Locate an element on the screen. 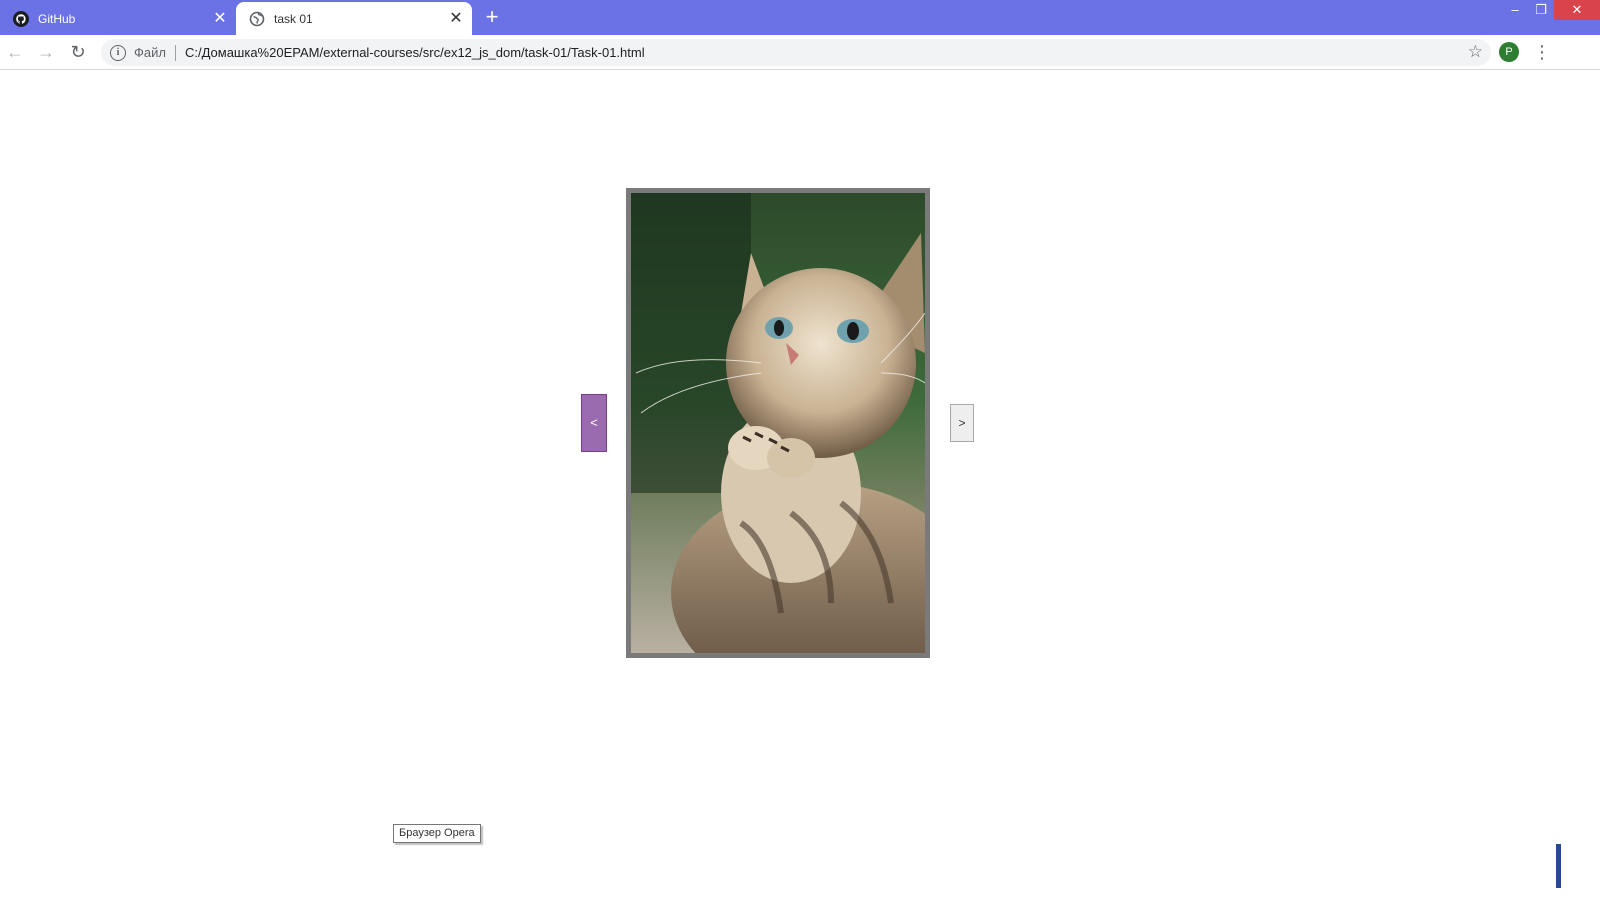  bookmark-star-icon: ☆ is located at coordinates (1475, 52).